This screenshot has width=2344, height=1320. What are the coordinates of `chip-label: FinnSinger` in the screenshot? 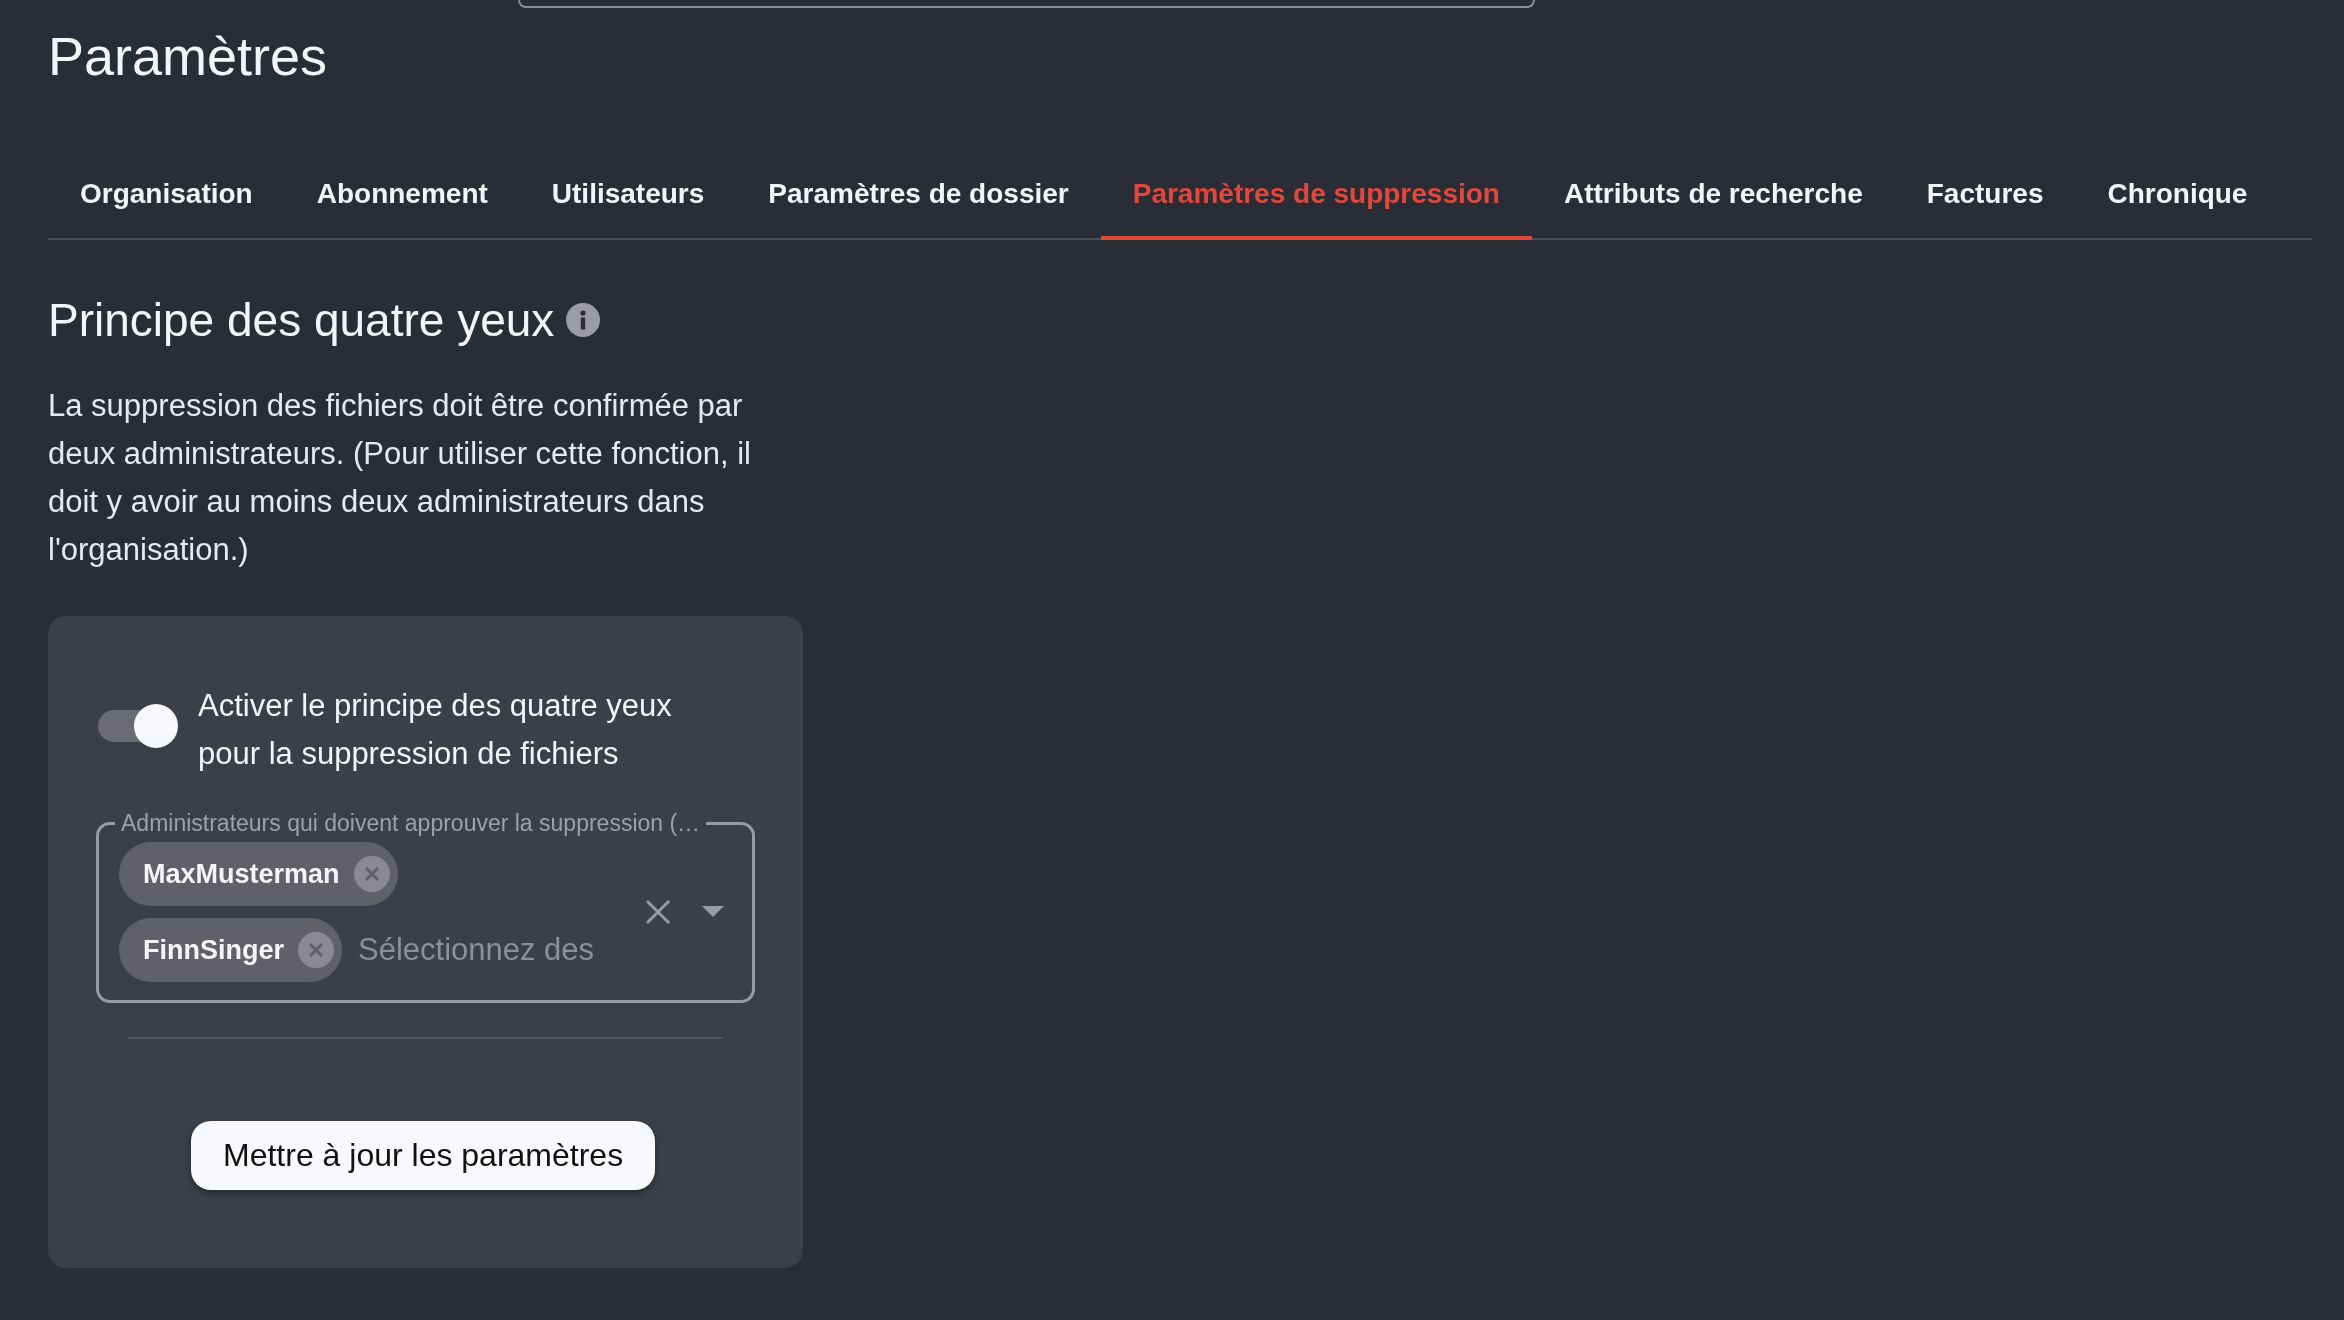 It's located at (213, 950).